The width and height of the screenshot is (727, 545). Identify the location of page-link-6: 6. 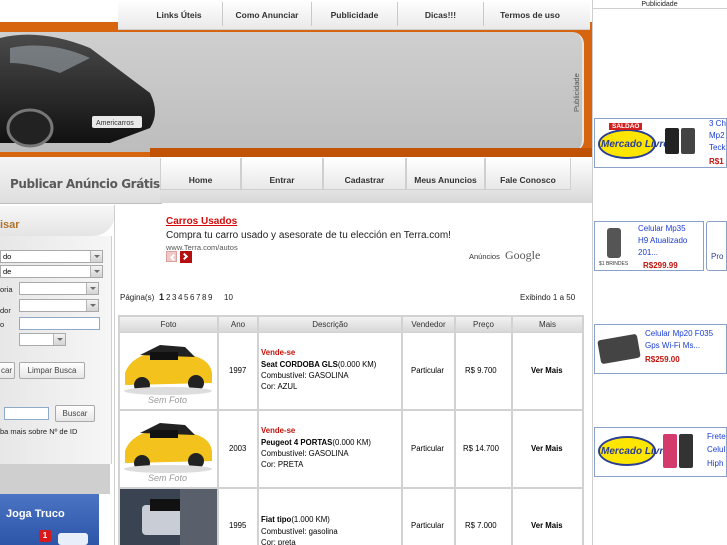
(192, 297).